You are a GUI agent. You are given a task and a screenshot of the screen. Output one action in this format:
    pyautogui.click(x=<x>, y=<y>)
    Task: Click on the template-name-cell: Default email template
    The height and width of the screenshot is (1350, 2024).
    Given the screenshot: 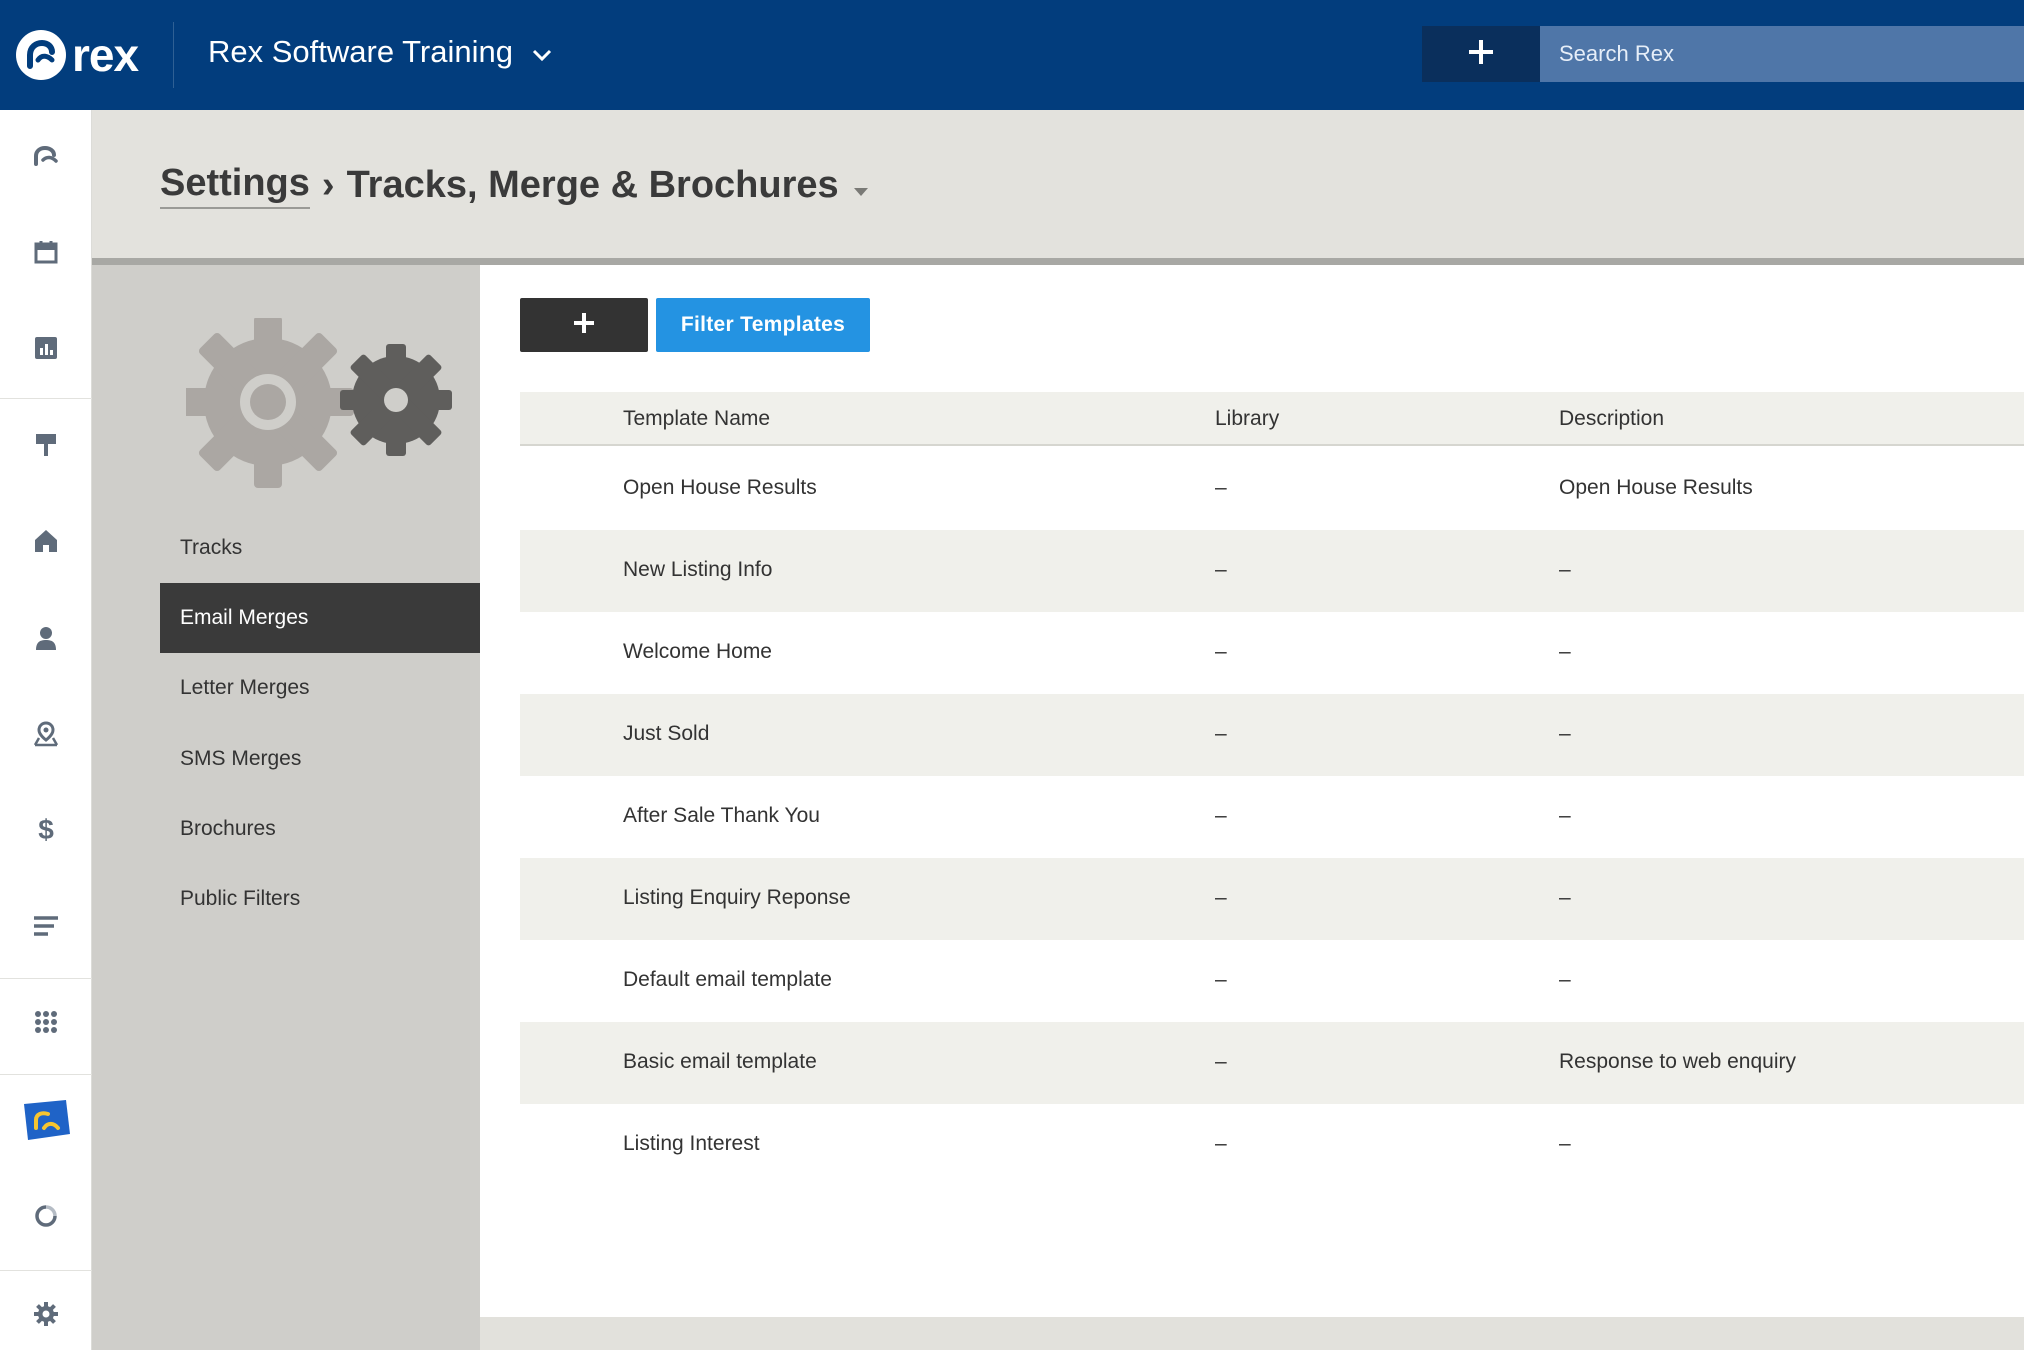 What is the action you would take?
    pyautogui.click(x=727, y=979)
    